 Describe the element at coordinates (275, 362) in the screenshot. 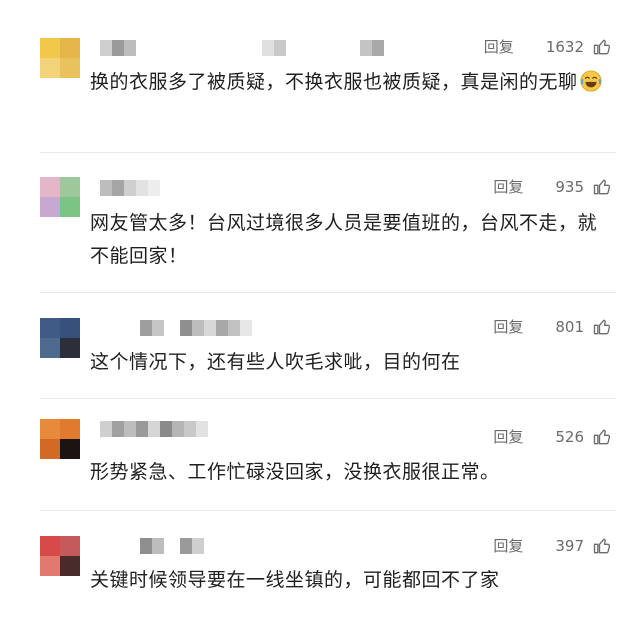

I see `comment-text-content: 这个情况下，还有些人吹毛求呲，目的何在` at that location.